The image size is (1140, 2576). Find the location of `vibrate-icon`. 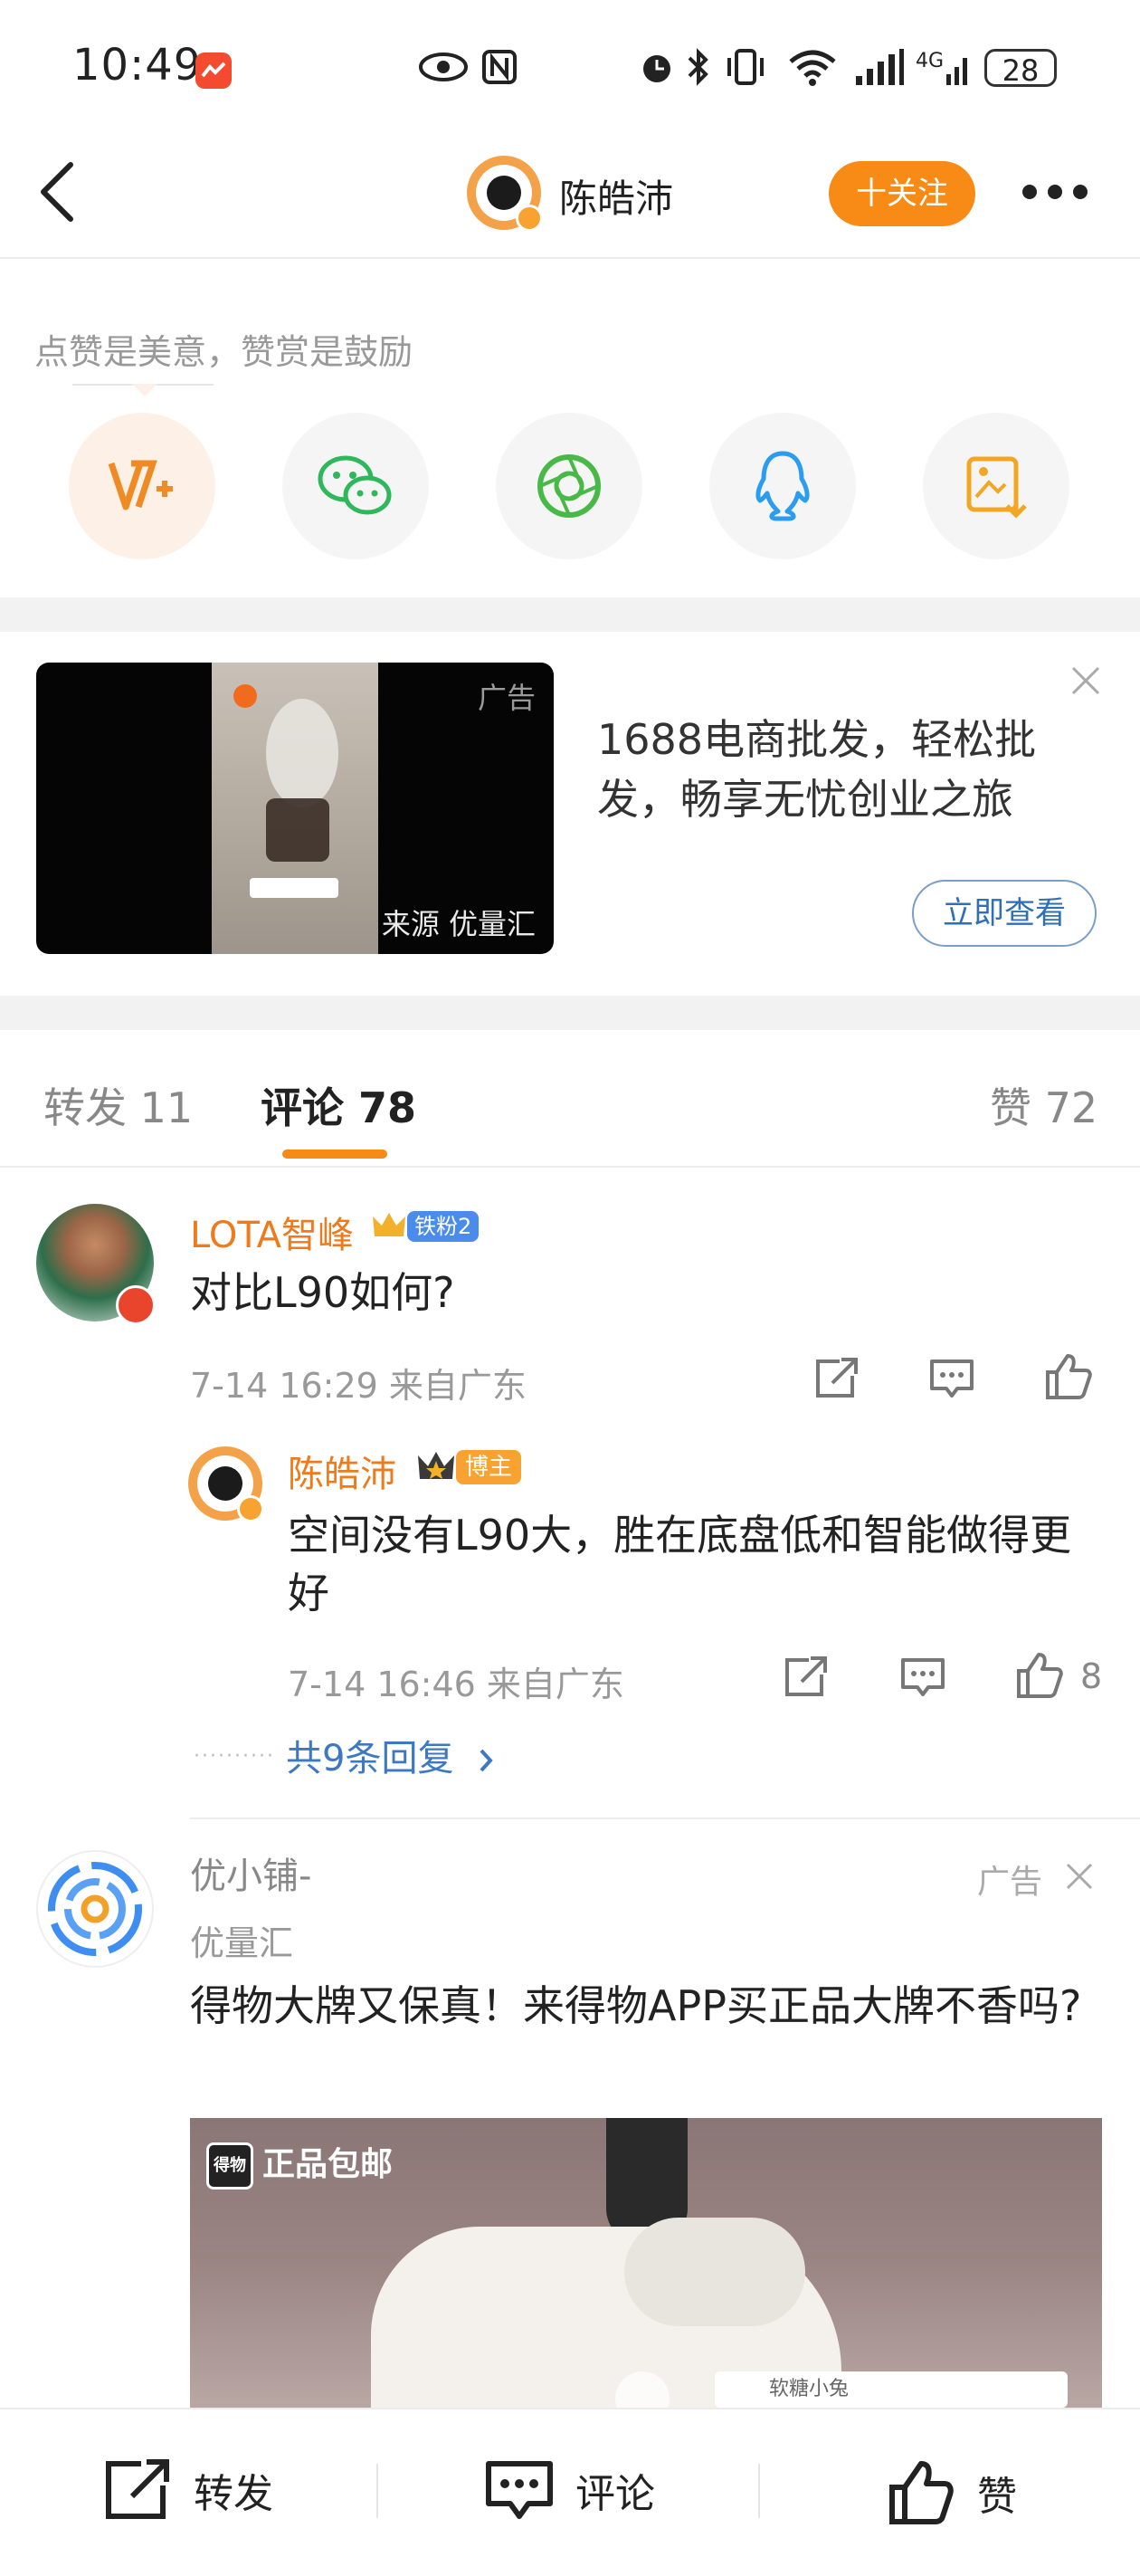

vibrate-icon is located at coordinates (745, 67).